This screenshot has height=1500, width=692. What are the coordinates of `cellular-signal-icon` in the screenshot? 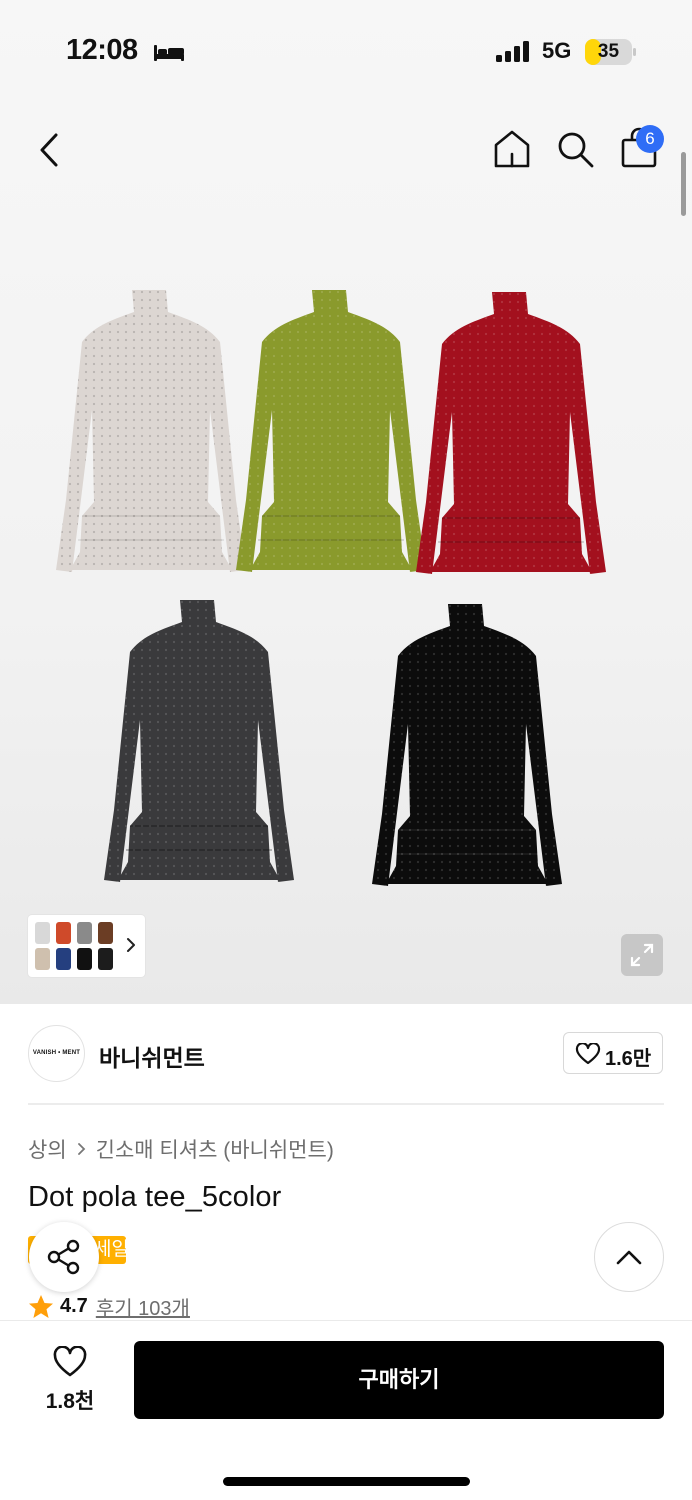 It's located at (512, 51).